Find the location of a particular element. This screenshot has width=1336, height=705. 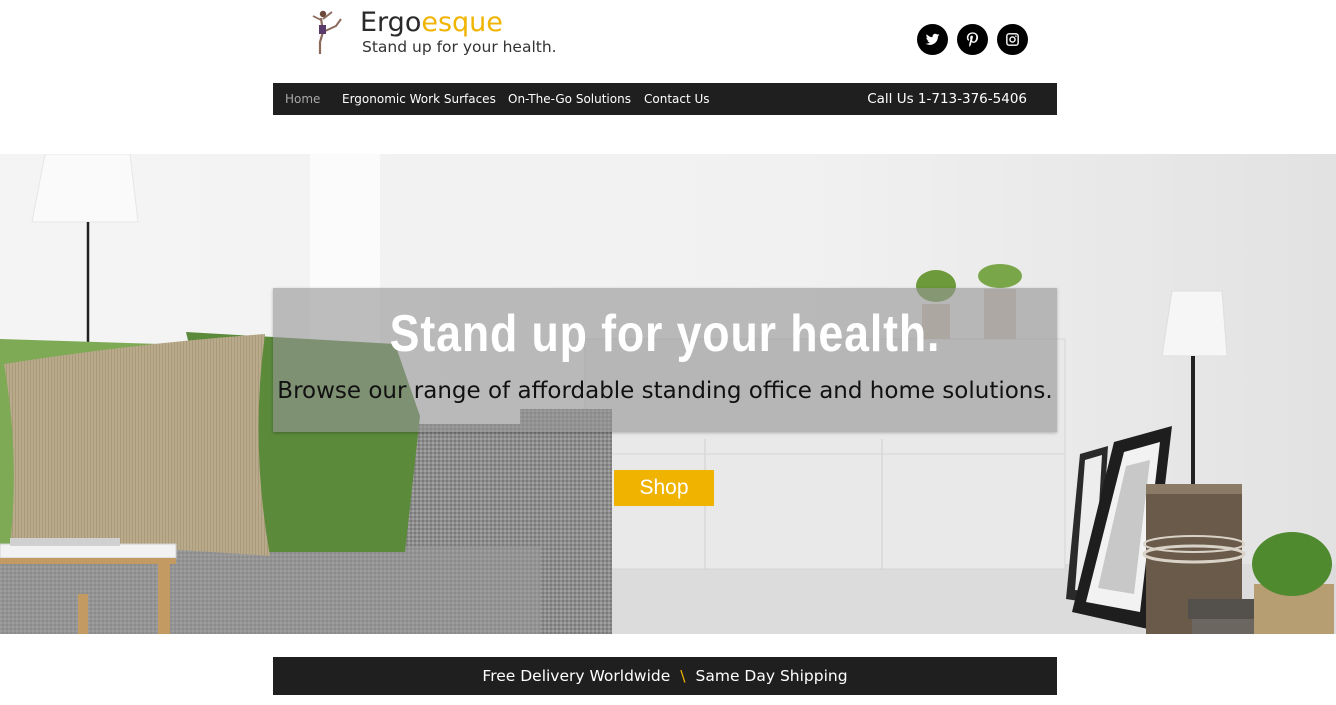

brand-tagline: Stand up for your health. is located at coordinates (459, 47).